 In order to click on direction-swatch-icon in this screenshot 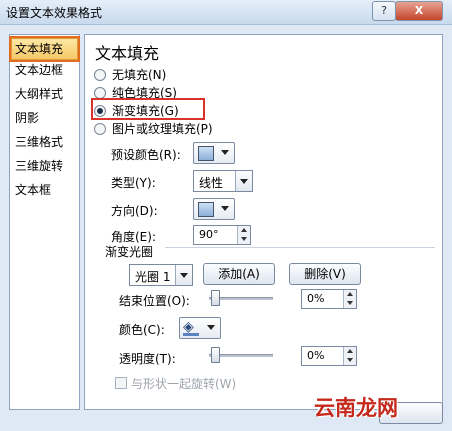, I will do `click(206, 209)`.